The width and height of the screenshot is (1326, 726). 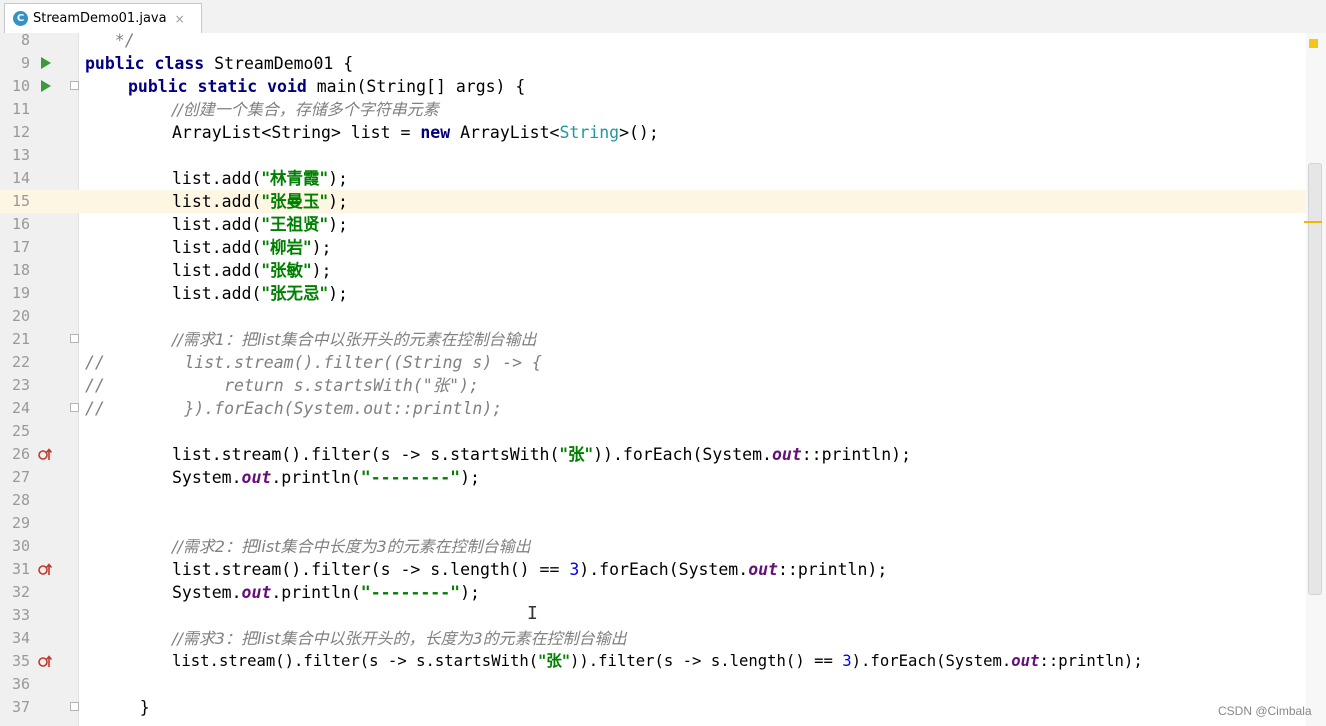 What do you see at coordinates (663, 63) in the screenshot?
I see `code-line: 9 public class StreamDemo01 {` at bounding box center [663, 63].